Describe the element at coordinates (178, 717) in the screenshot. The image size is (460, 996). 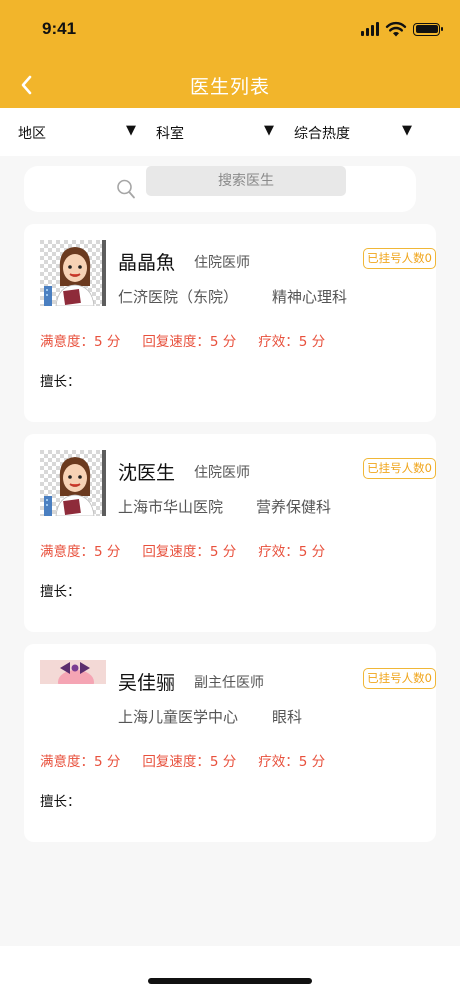
I see `doctor-hospital: 上海儿童医学中心` at that location.